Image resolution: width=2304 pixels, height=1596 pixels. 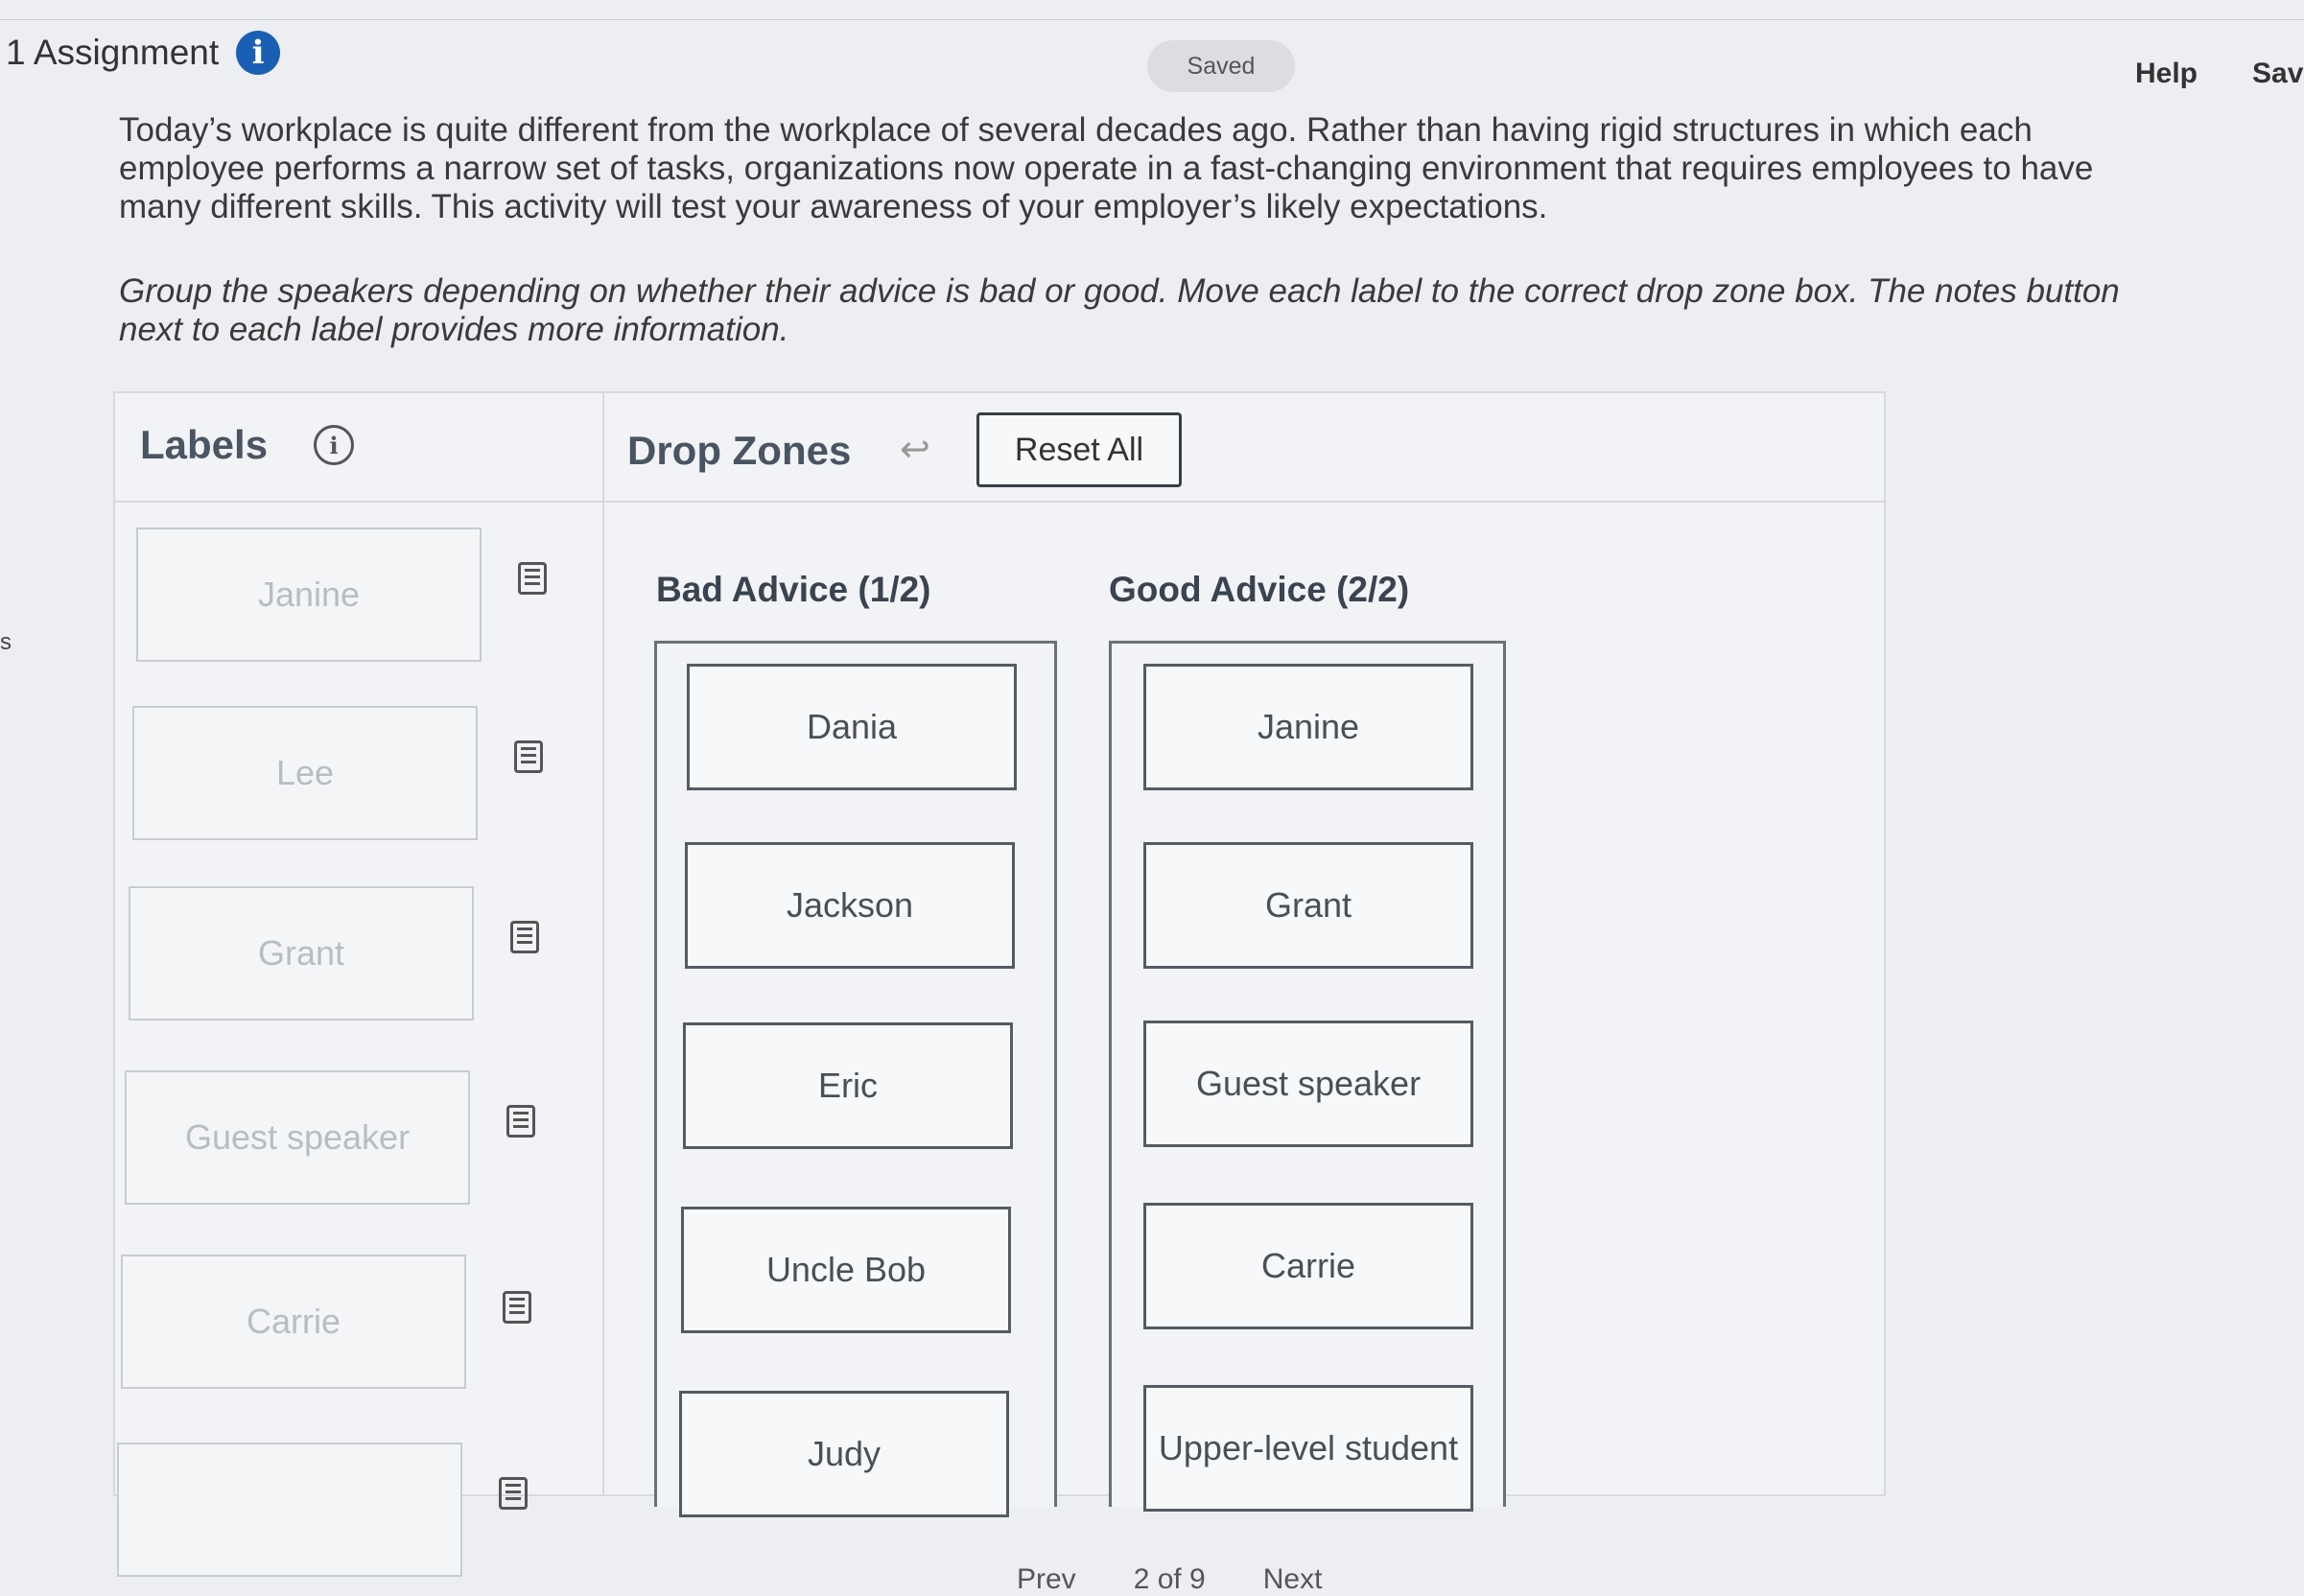 I want to click on bad-advice-title: Bad Advice (1/2), so click(x=794, y=589).